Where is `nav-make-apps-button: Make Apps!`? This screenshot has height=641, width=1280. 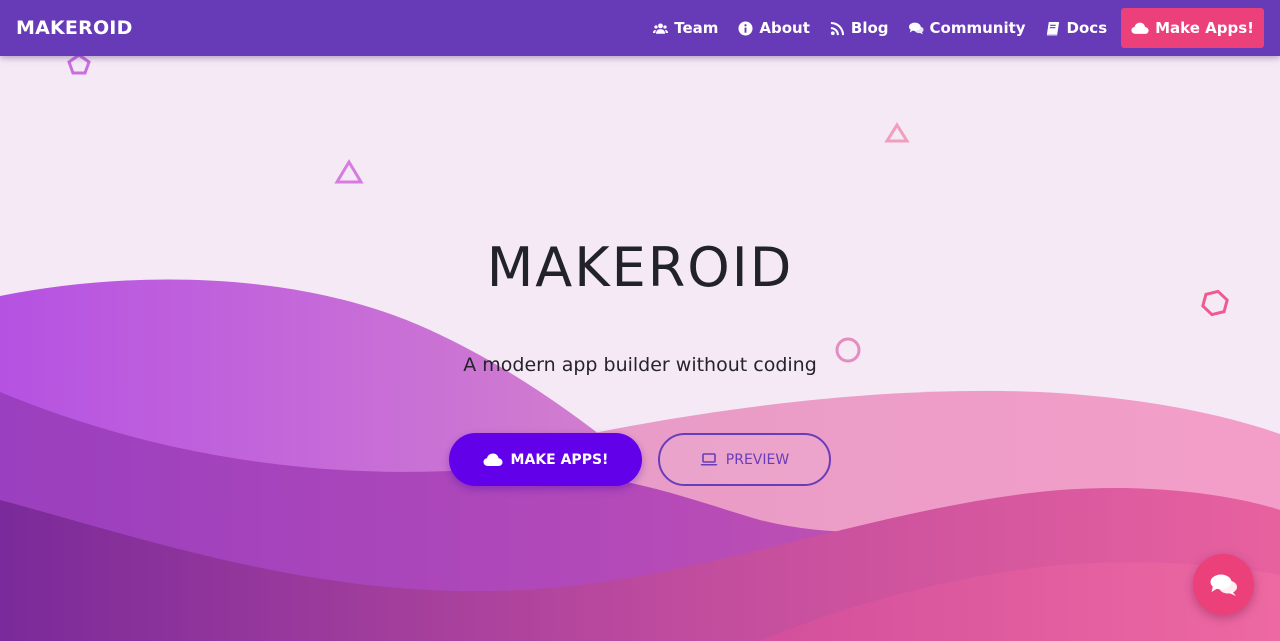 nav-make-apps-button: Make Apps! is located at coordinates (1192, 28).